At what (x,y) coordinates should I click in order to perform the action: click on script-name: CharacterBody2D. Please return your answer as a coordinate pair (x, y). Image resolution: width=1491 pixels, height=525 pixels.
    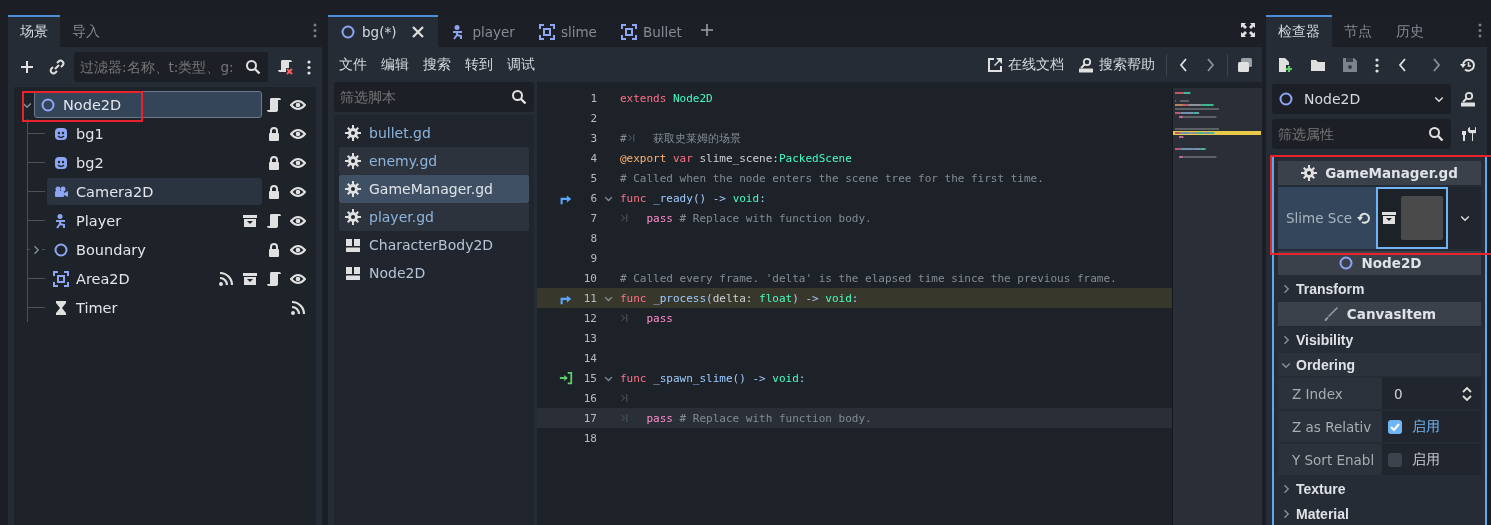
    Looking at the image, I should click on (431, 245).